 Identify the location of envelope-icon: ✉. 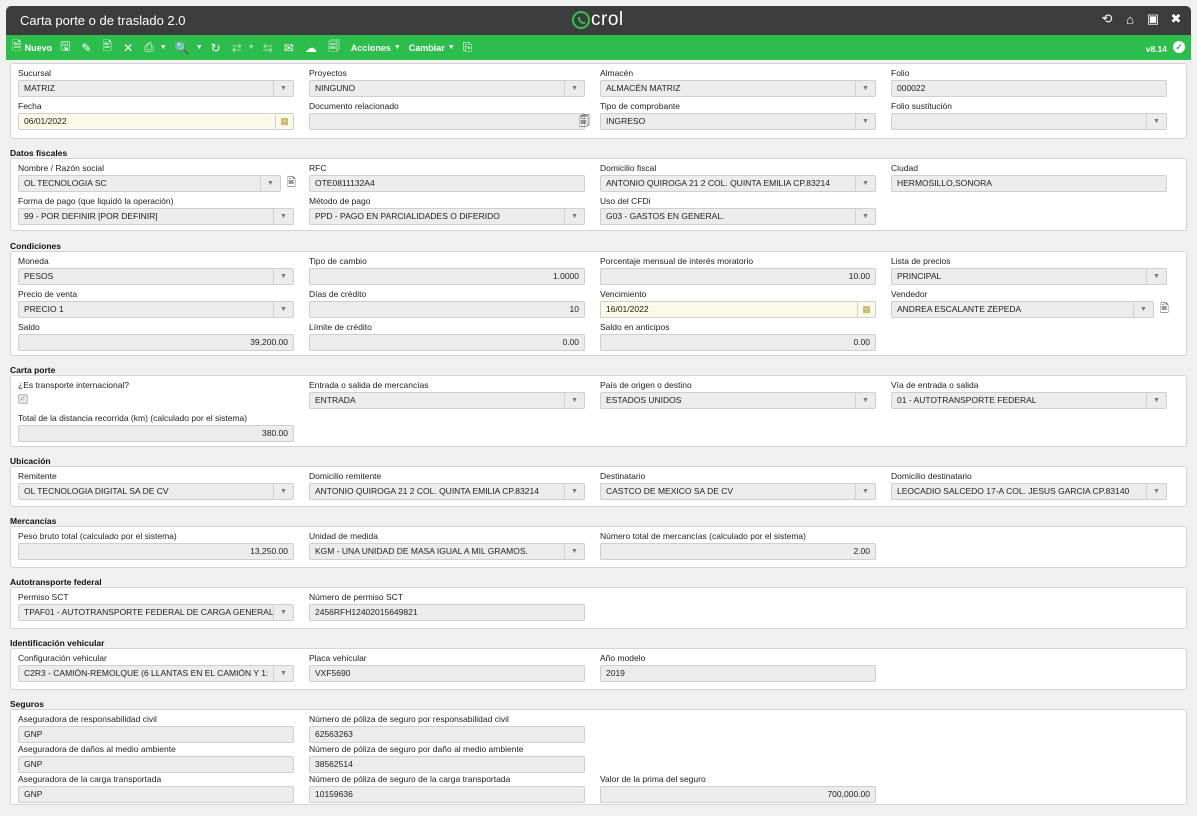
(288, 47).